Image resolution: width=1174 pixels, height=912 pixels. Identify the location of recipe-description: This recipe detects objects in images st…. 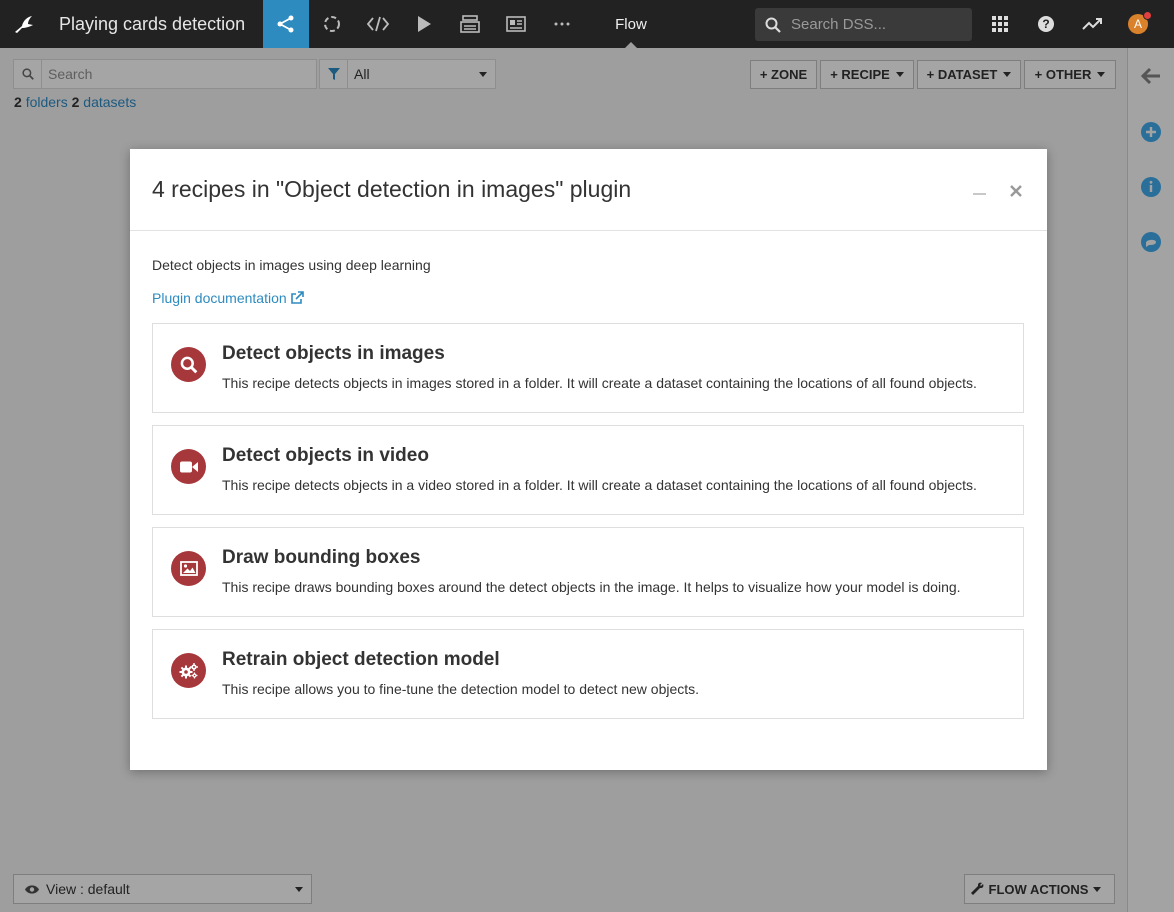
(599, 383).